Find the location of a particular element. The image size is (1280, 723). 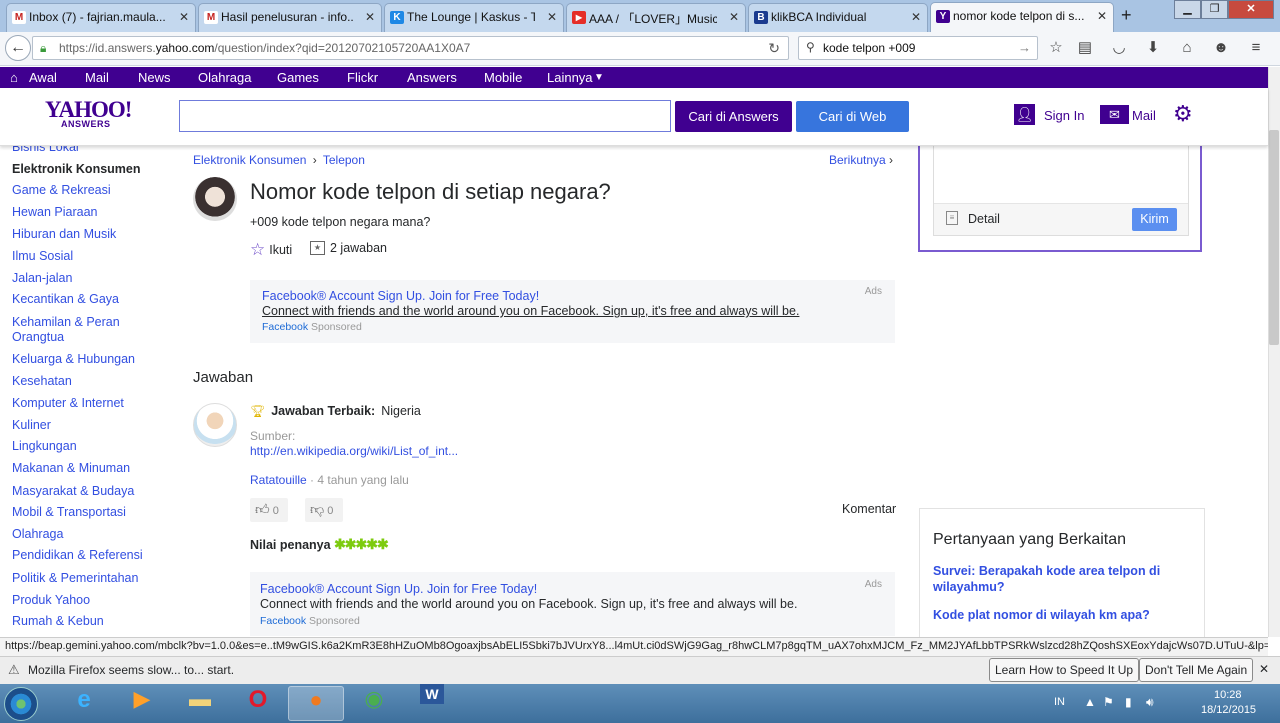

ynav-games: Games is located at coordinates (298, 77).